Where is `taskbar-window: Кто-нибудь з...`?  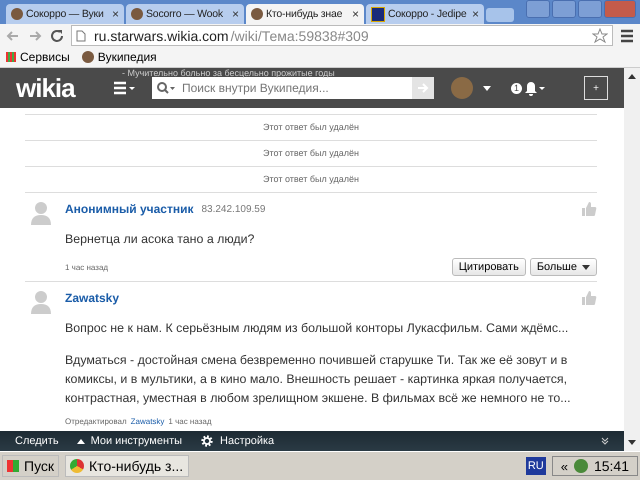 taskbar-window: Кто-нибудь з... is located at coordinates (127, 466).